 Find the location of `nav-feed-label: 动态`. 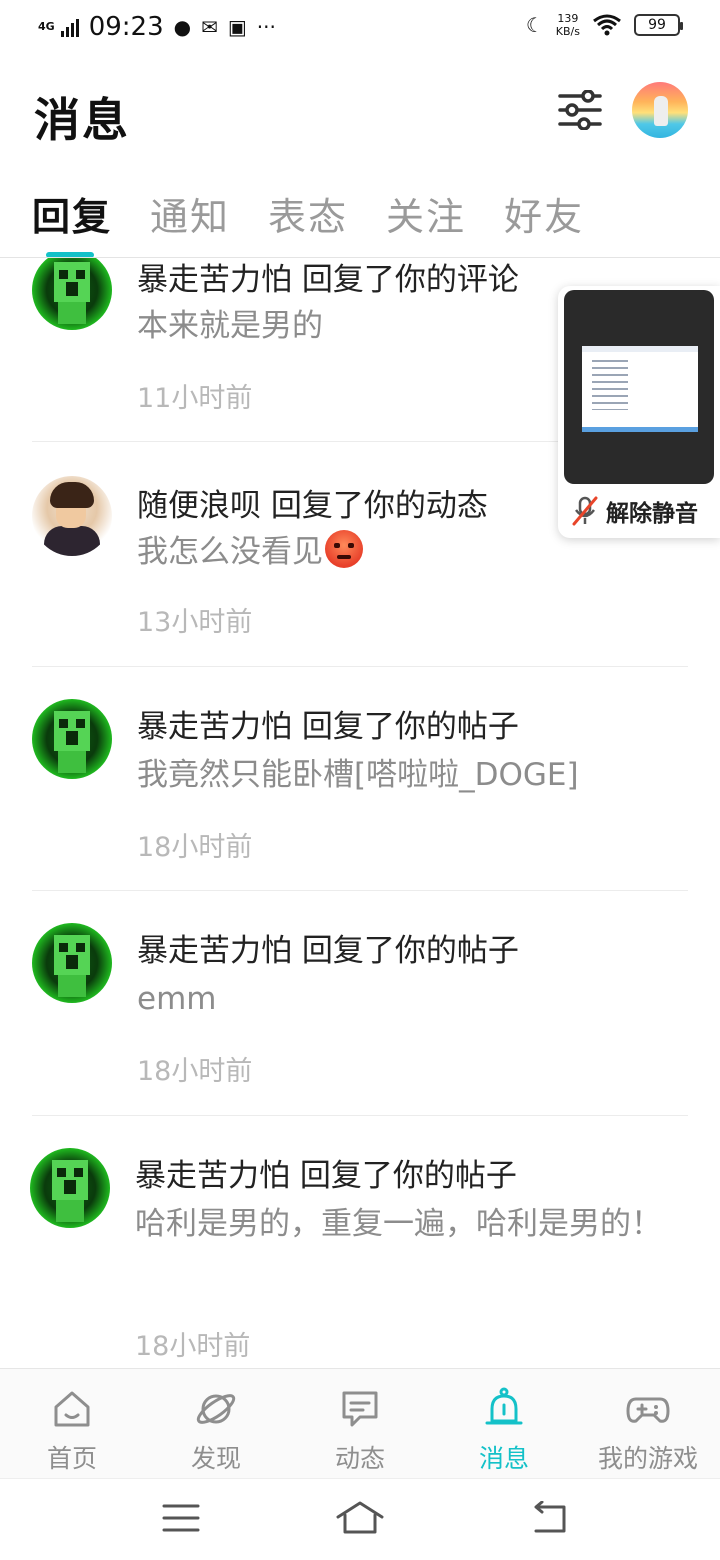

nav-feed-label: 动态 is located at coordinates (359, 1458).